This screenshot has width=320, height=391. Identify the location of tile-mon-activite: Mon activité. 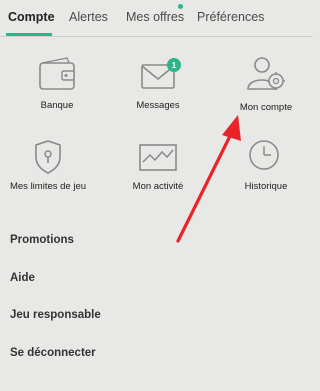
(158, 167).